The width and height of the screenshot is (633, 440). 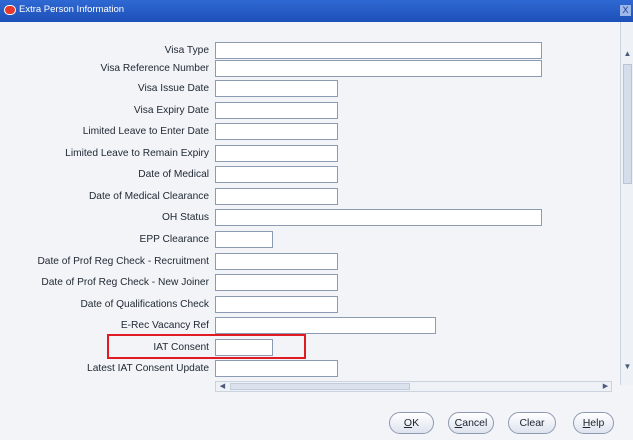 I want to click on vertical-scrollbar: ▲ ▼, so click(x=626, y=203).